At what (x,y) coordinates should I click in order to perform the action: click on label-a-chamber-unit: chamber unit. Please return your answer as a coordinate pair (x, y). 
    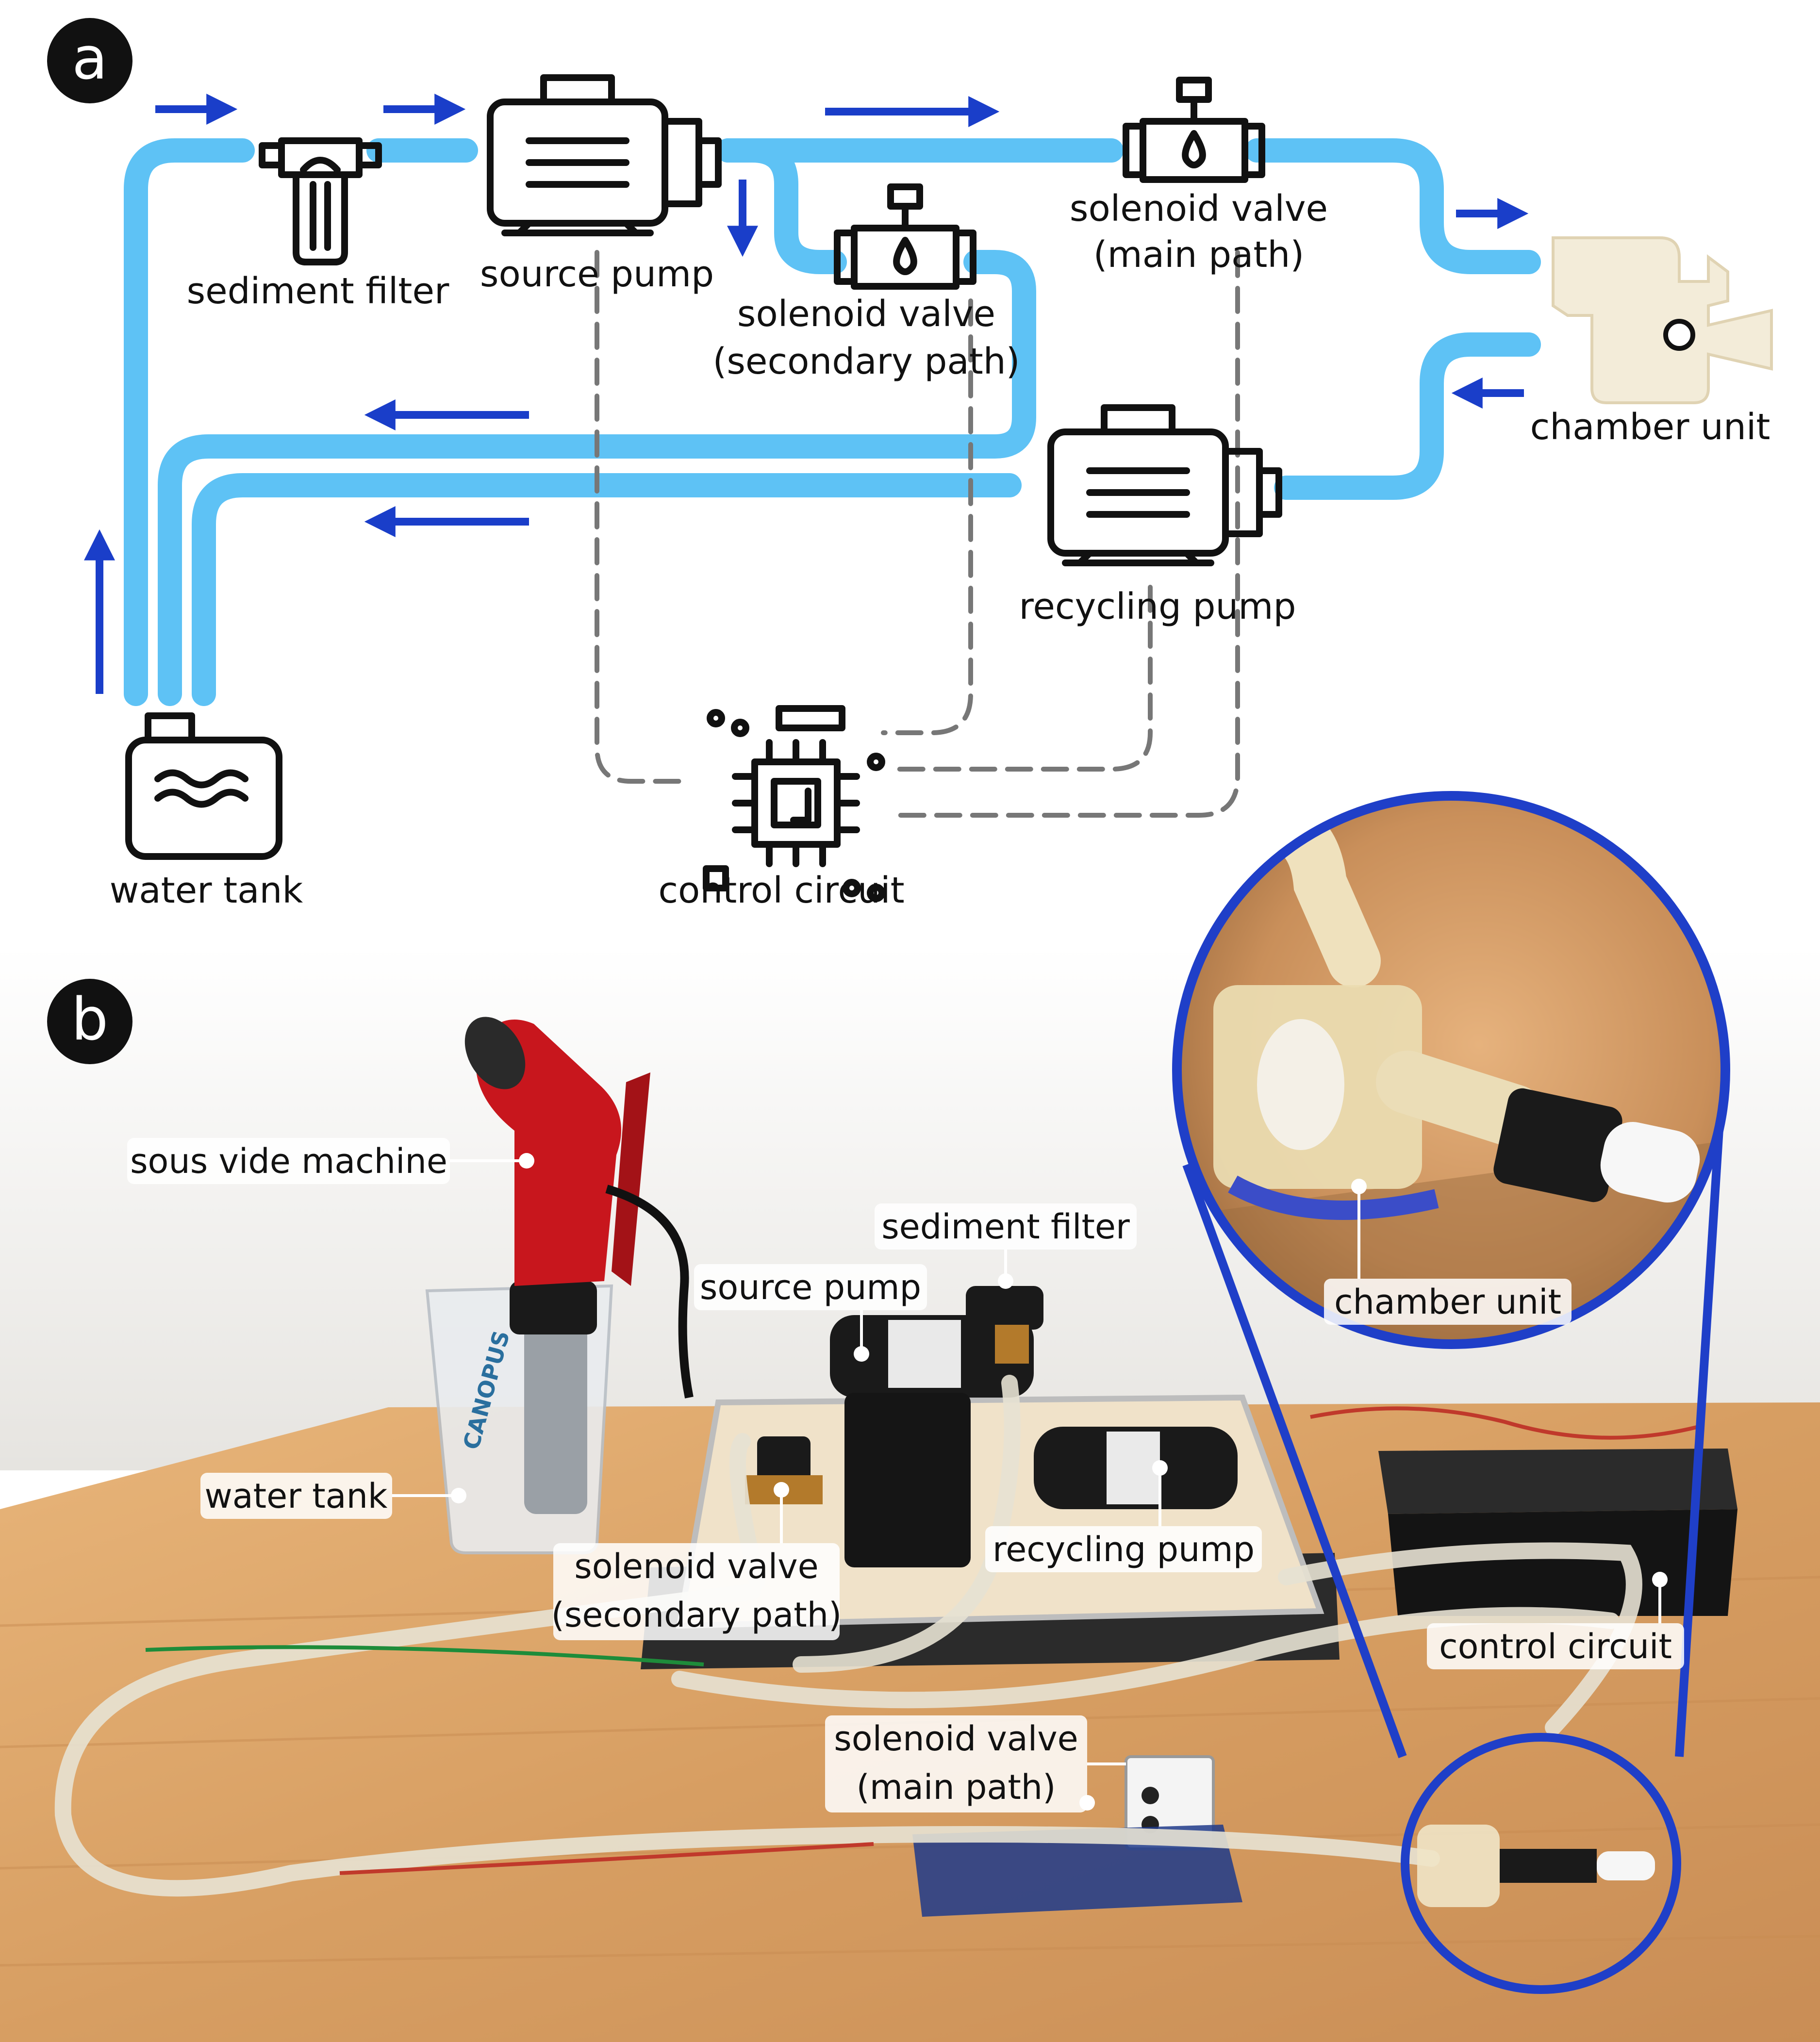
    Looking at the image, I should click on (1650, 427).